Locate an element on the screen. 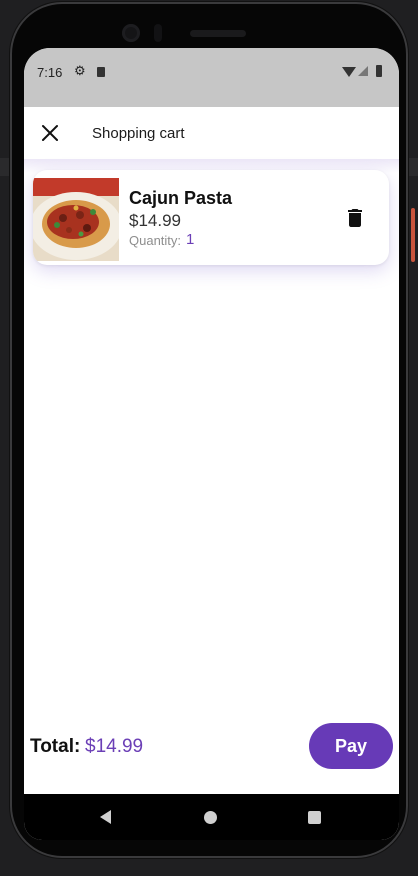  signal-icon is located at coordinates (363, 71).